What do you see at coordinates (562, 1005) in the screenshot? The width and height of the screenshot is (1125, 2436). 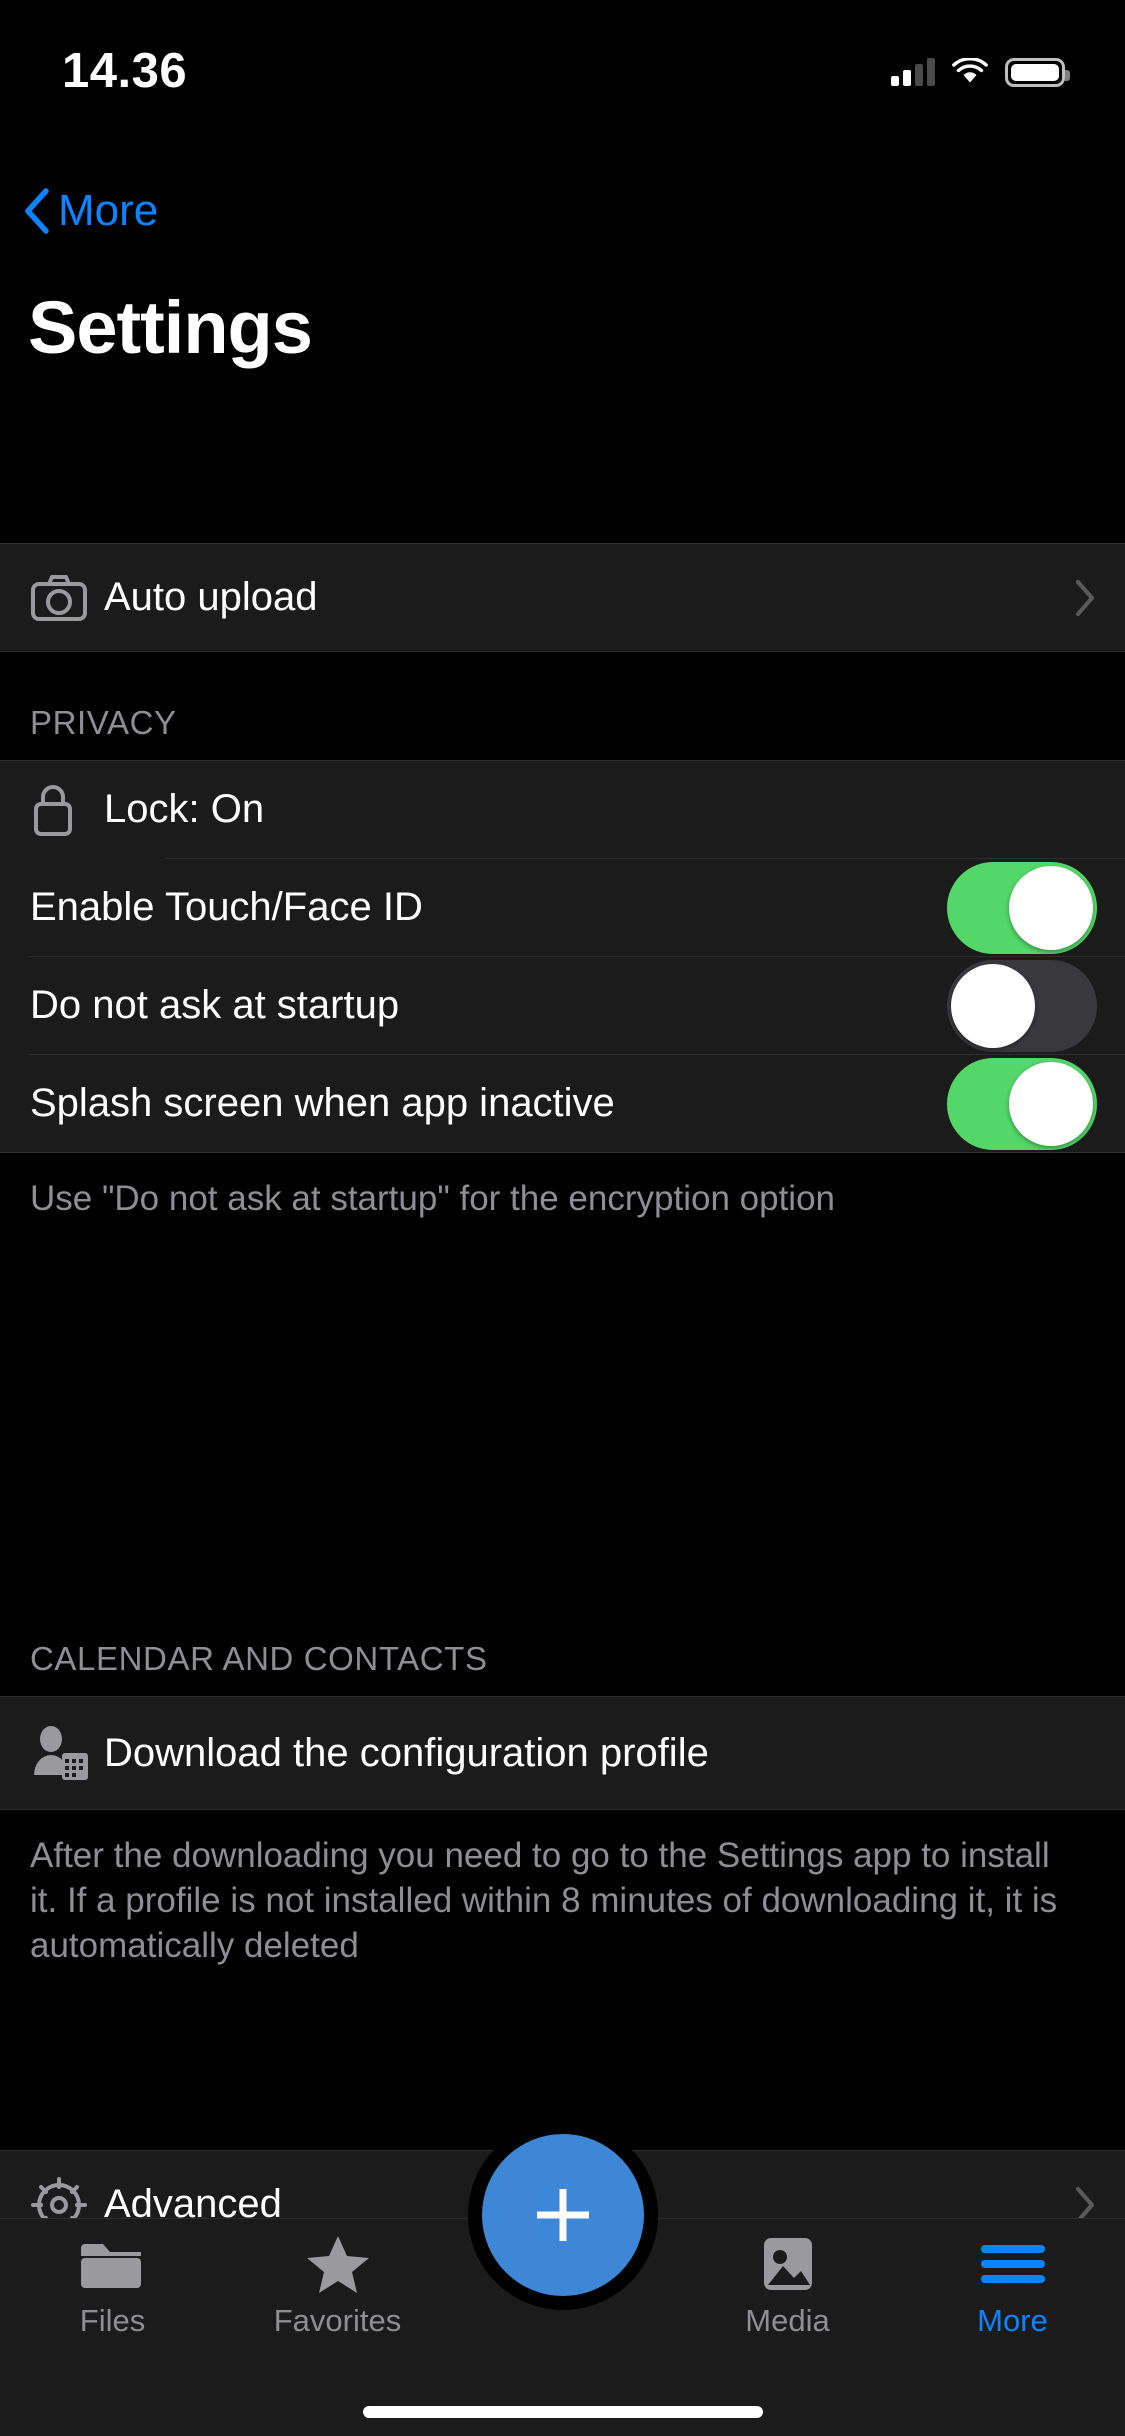 I see `row-do-not-ask-at-startup: Do not ask at startup` at bounding box center [562, 1005].